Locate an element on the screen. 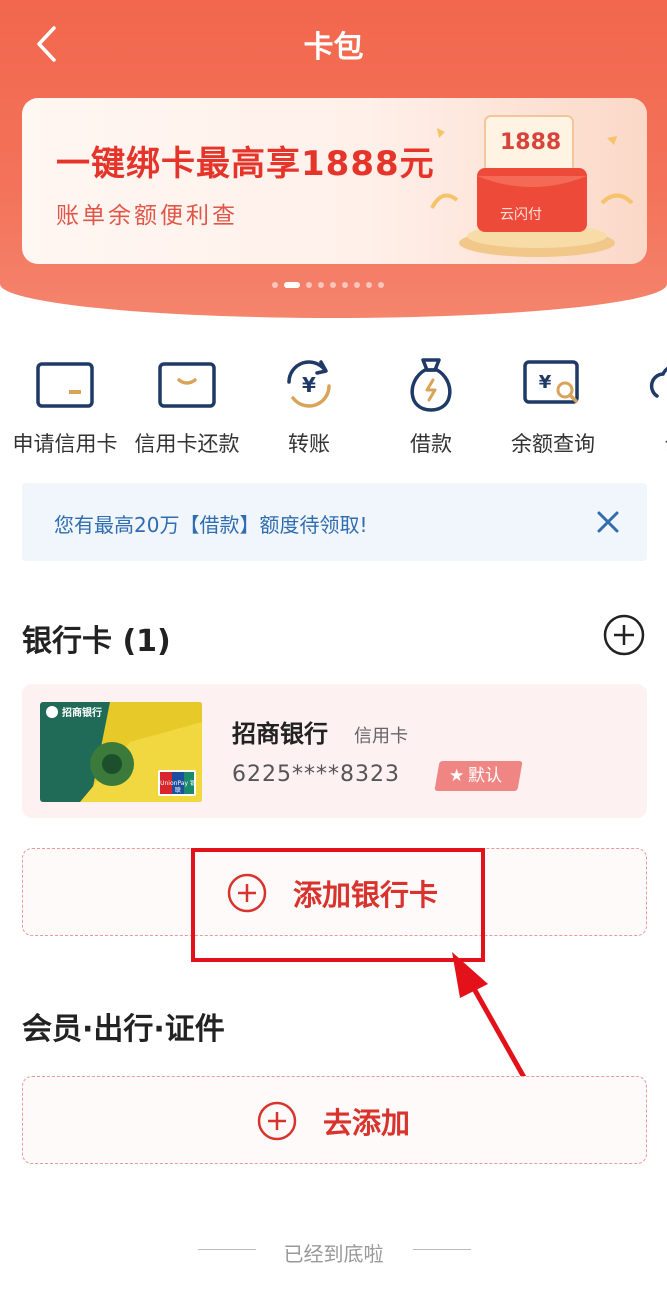  quick-action-balance-query: ¥ 余额查询 is located at coordinates (553, 405).